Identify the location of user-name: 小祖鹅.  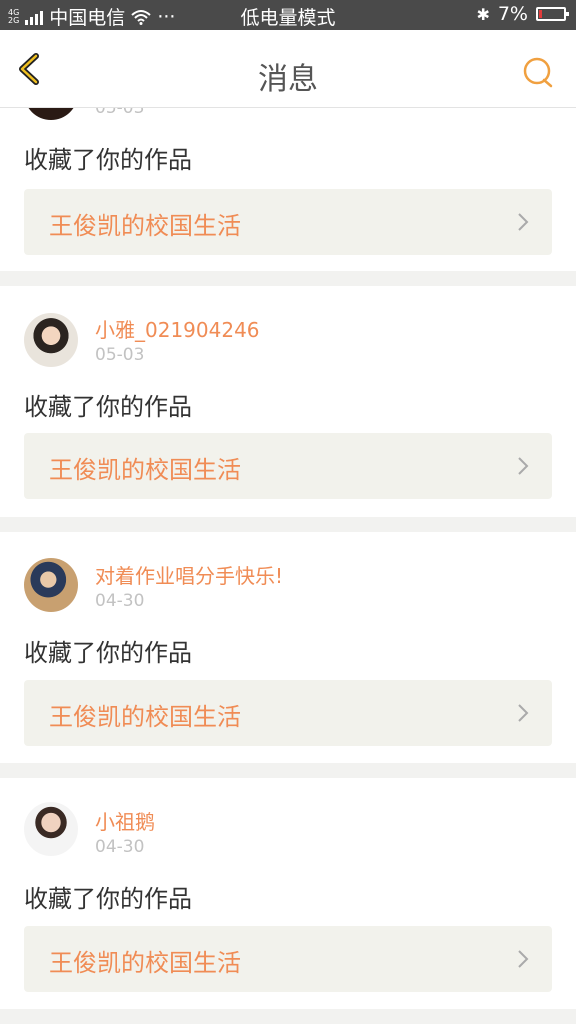
(125, 820).